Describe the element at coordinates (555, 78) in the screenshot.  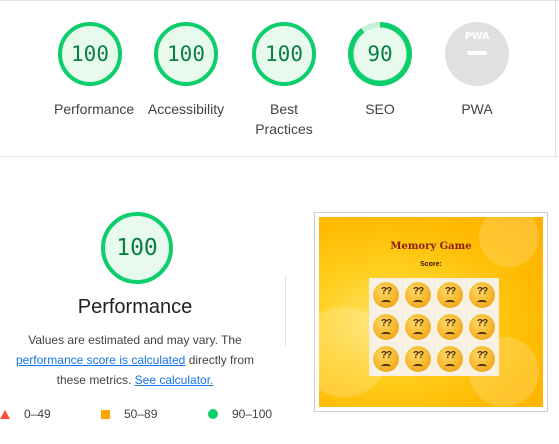
I see `right-divider` at that location.